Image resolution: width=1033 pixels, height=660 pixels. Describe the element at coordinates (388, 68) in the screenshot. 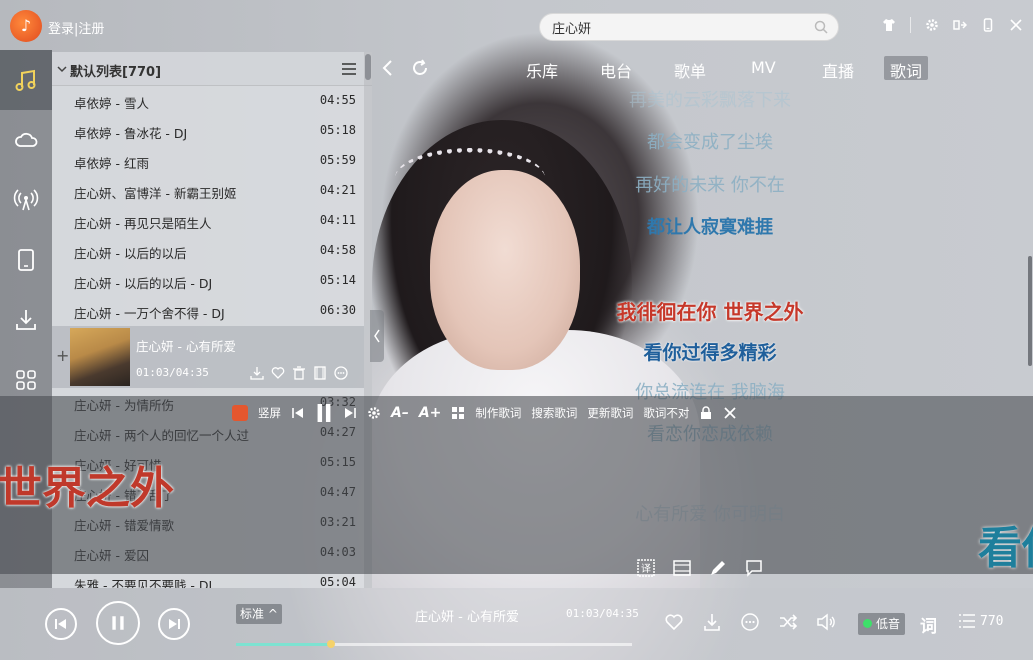

I see `back-arrow-icon` at that location.